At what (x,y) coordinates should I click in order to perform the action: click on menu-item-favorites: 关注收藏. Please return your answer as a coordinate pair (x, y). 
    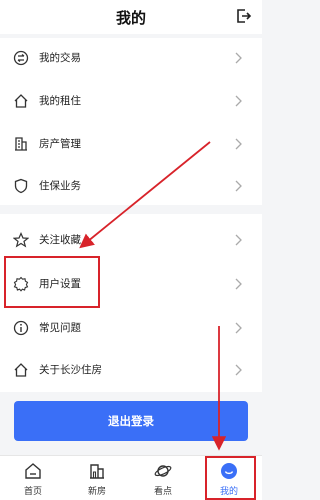
    Looking at the image, I should click on (131, 240).